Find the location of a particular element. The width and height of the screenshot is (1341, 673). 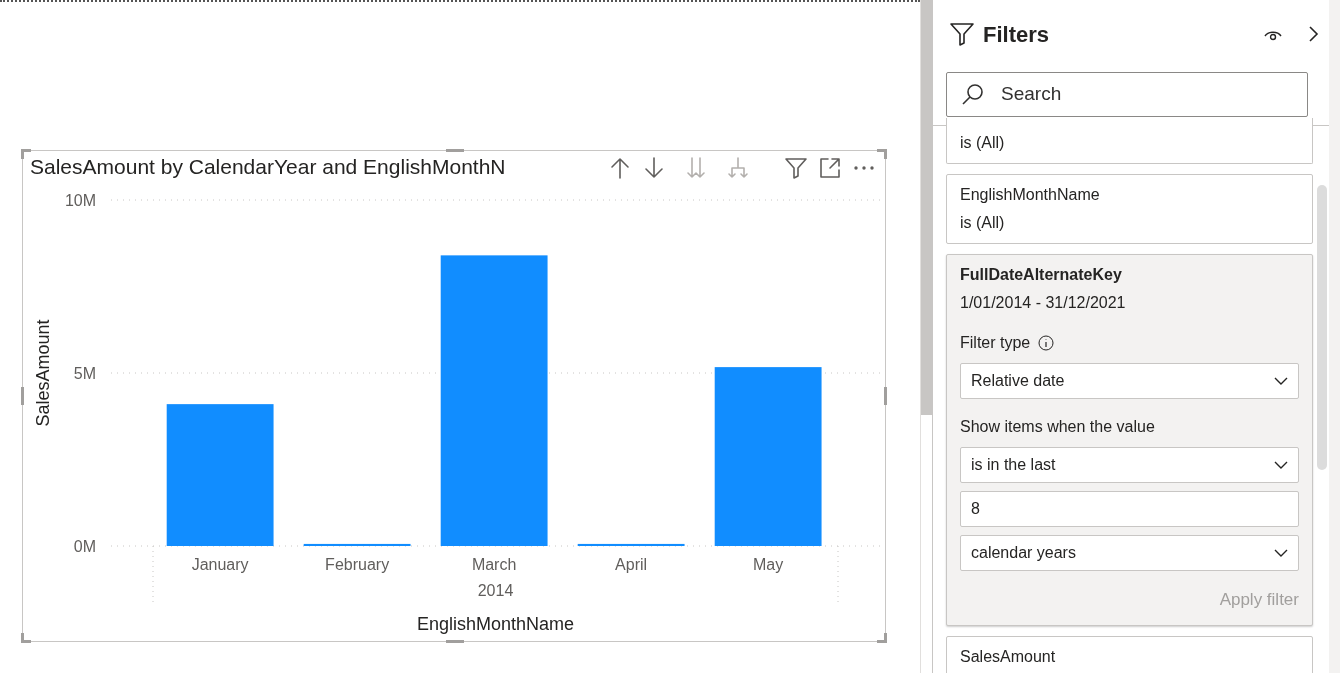

x-group-label: 2014 is located at coordinates (495, 590).